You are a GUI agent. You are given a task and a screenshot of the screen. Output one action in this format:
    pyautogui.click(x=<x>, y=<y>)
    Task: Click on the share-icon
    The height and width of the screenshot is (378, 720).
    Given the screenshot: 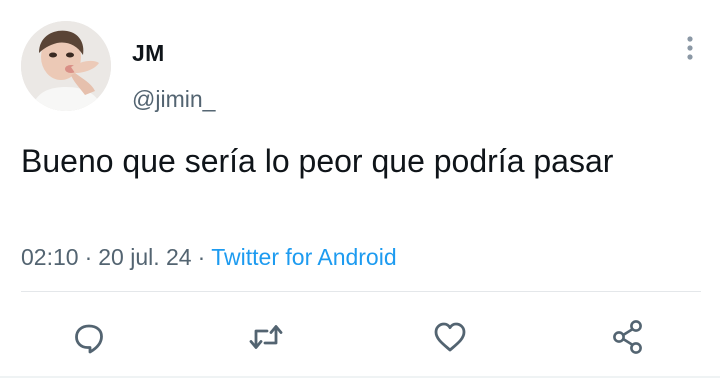 What is the action you would take?
    pyautogui.click(x=627, y=337)
    